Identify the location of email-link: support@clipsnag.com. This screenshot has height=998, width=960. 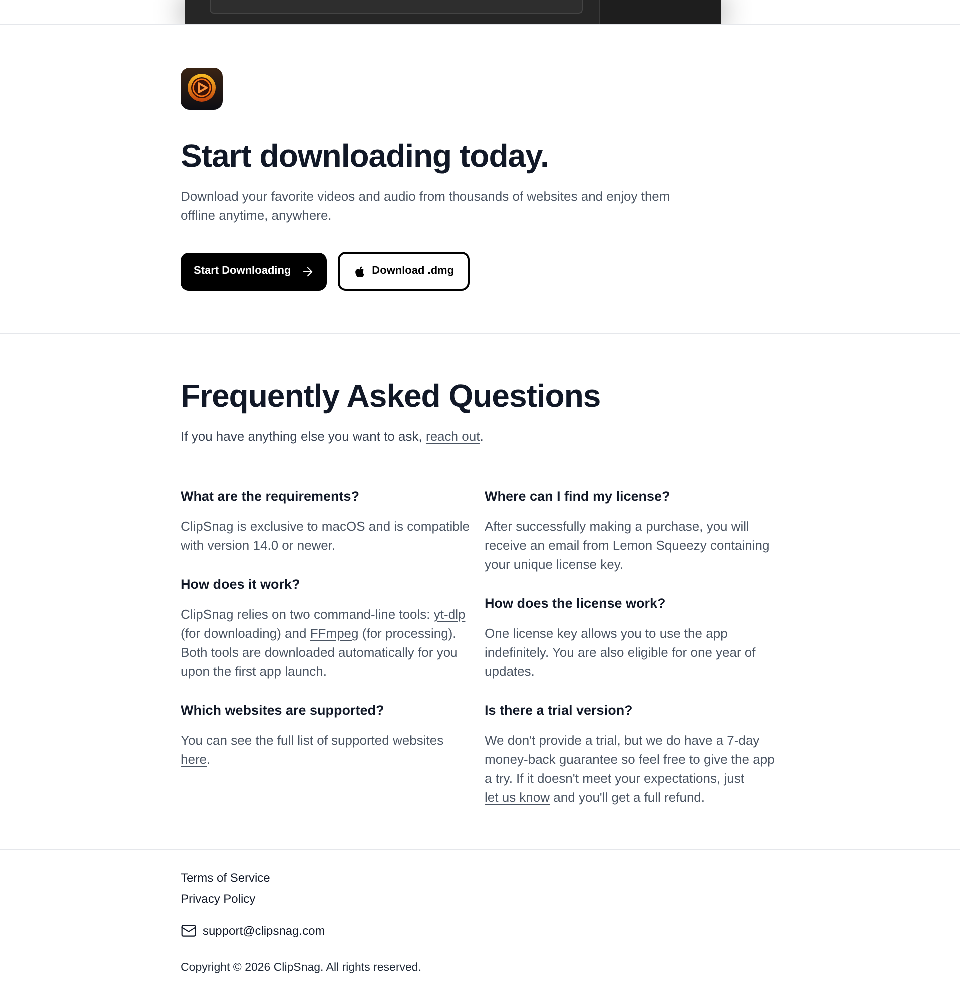
(264, 931).